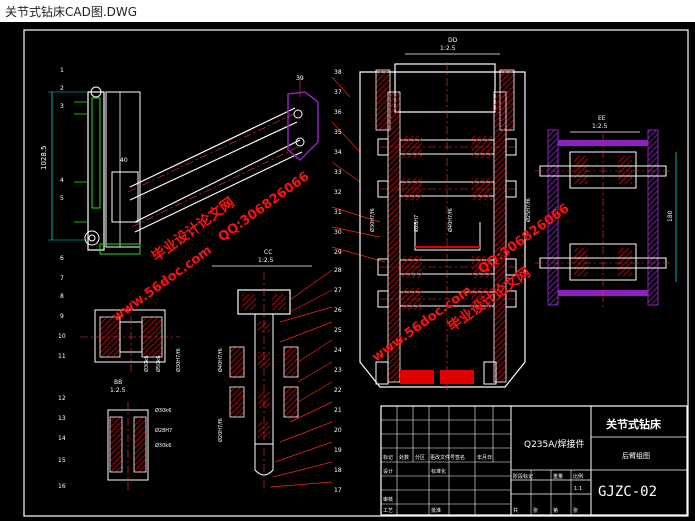 Image resolution: width=695 pixels, height=521 pixels. I want to click on tb-label-3: 更改文件号, so click(442, 457).